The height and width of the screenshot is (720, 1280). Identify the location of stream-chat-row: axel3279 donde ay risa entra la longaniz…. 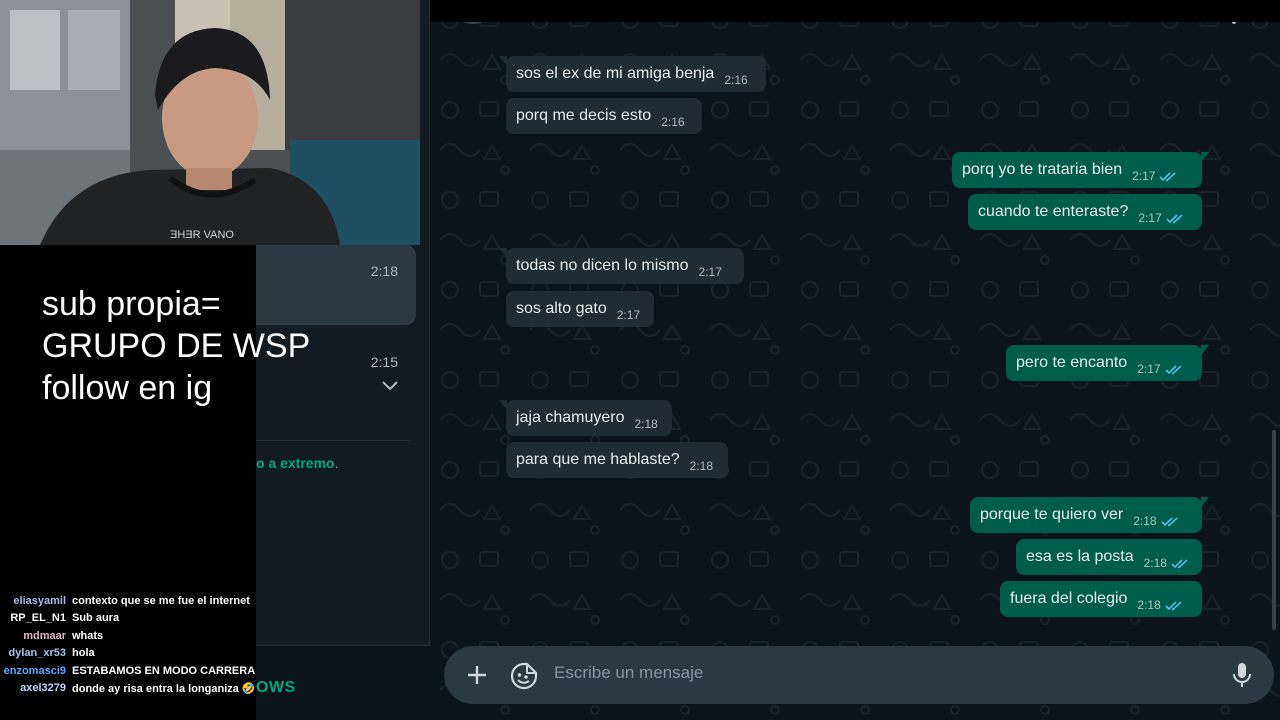
(128, 689).